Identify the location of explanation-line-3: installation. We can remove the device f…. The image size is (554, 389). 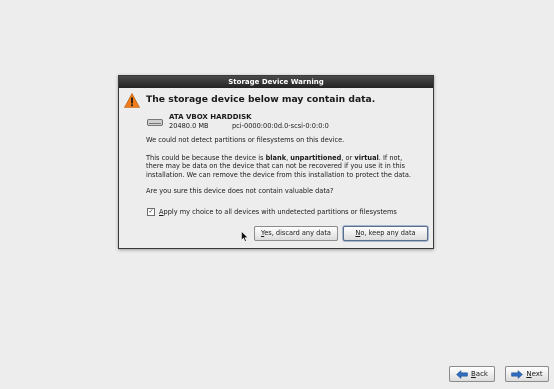
(279, 174).